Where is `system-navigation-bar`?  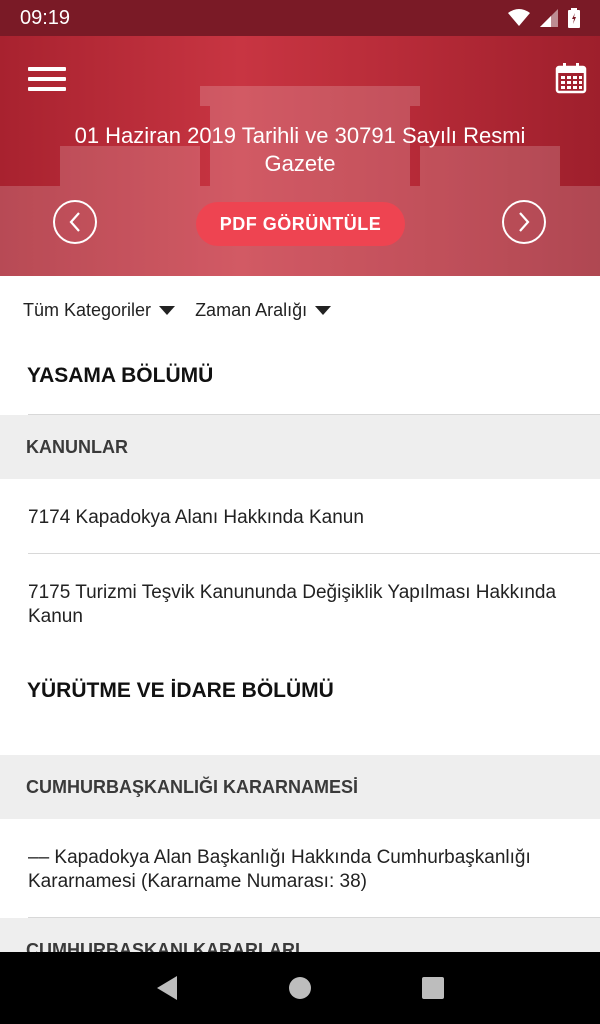 system-navigation-bar is located at coordinates (300, 988).